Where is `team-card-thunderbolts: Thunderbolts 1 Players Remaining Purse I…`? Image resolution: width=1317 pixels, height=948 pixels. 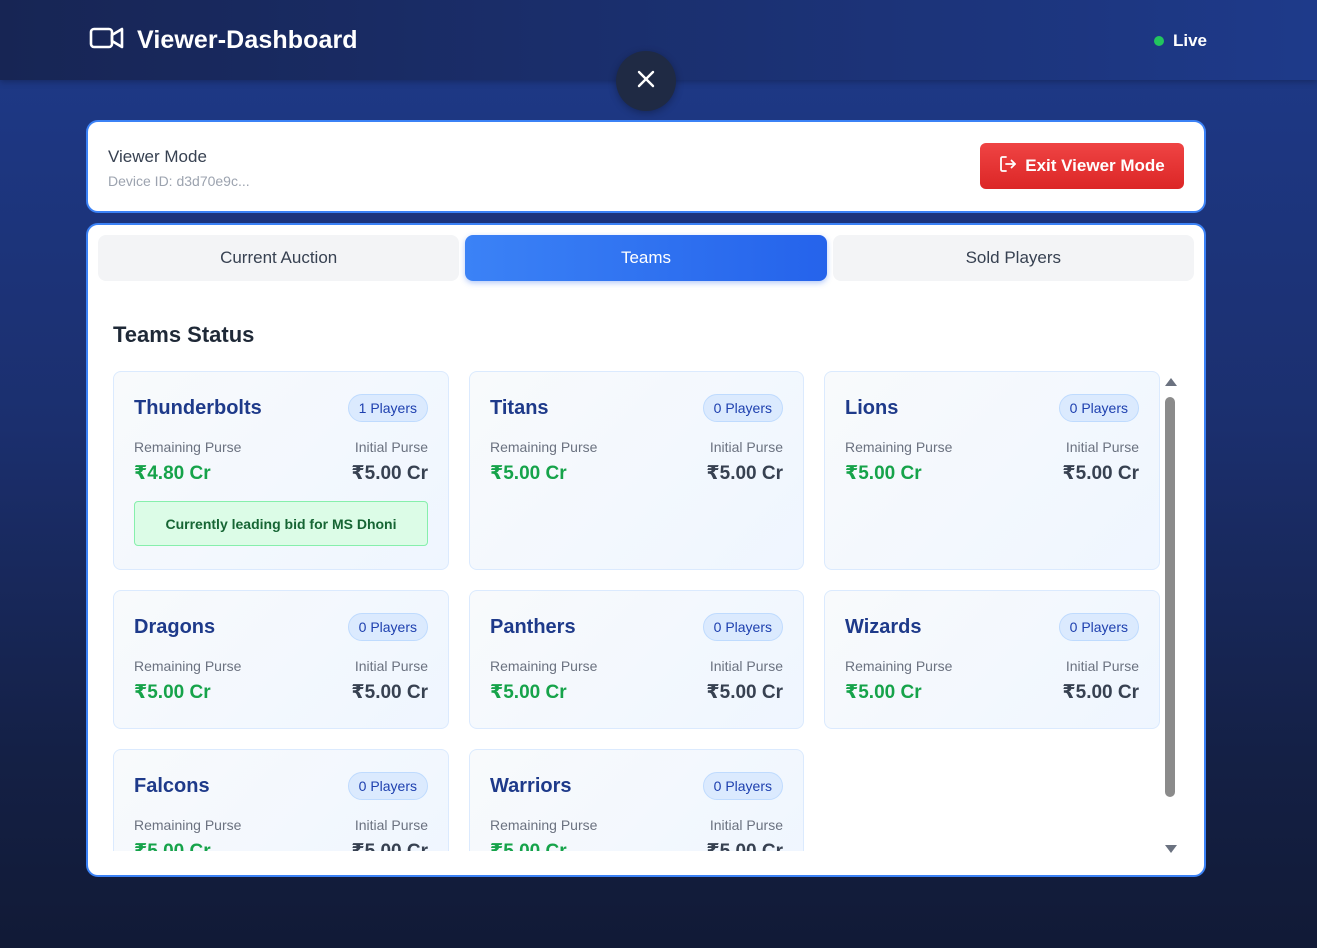 team-card-thunderbolts: Thunderbolts 1 Players Remaining Purse I… is located at coordinates (281, 470).